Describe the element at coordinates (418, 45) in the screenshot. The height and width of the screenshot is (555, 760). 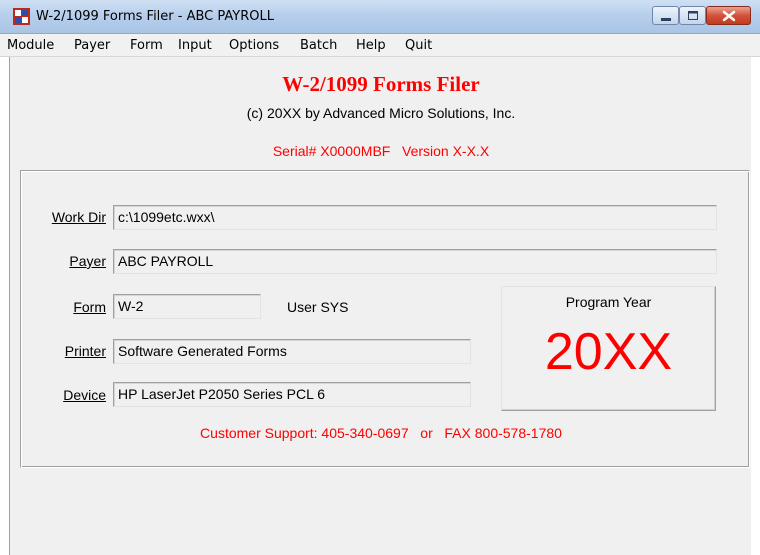
I see `menu-quit: Quit` at that location.